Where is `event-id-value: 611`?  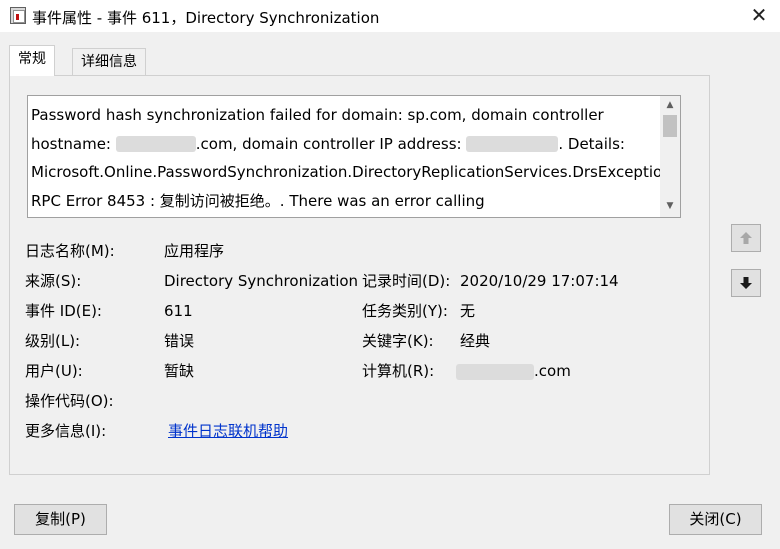
event-id-value: 611 is located at coordinates (178, 311).